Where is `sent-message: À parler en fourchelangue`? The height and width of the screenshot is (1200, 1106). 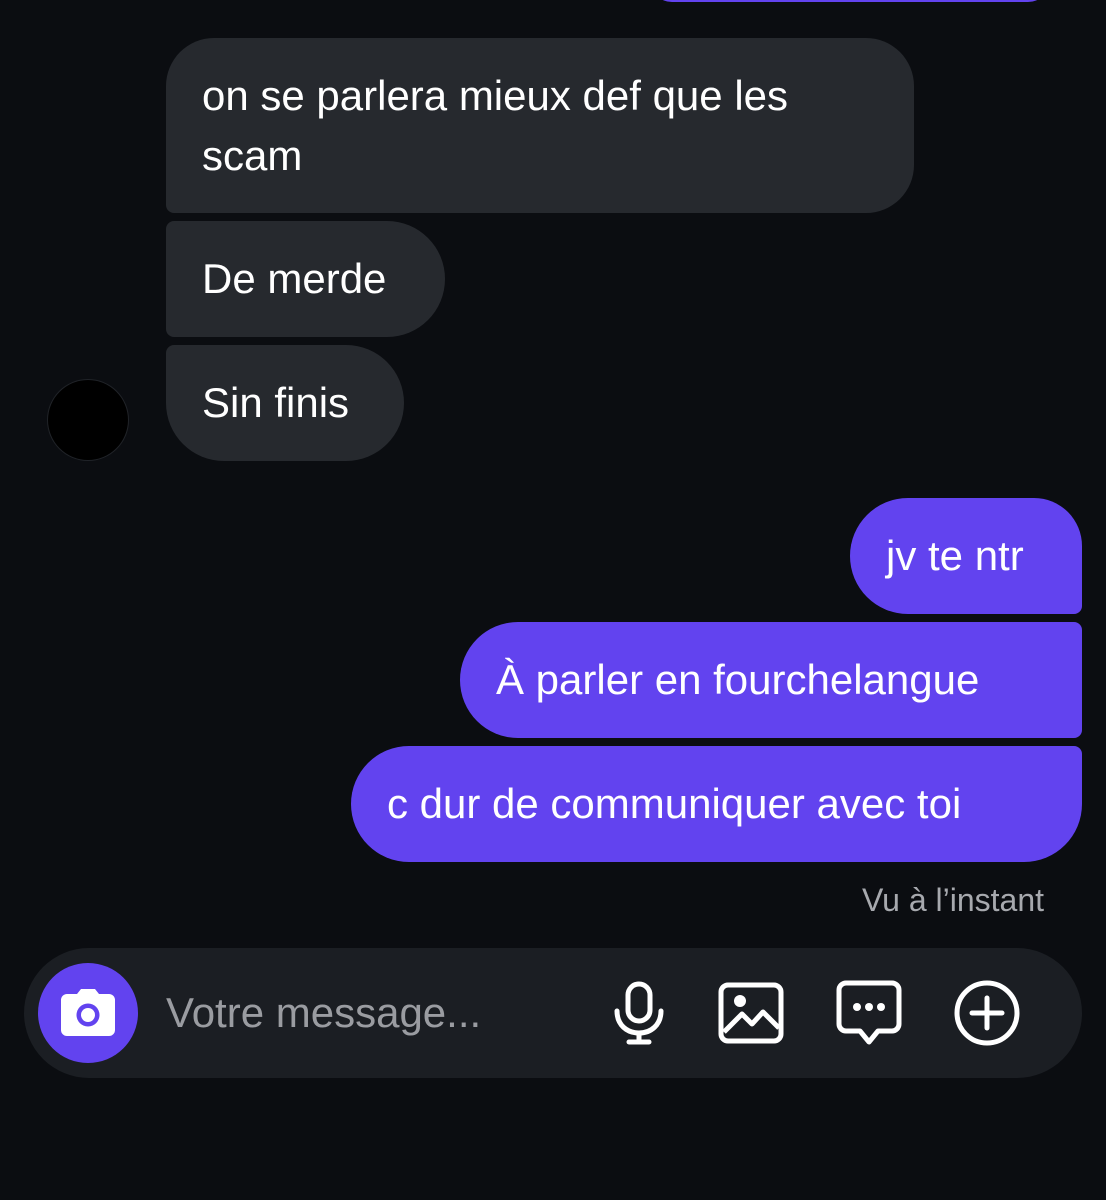
sent-message: À parler en fourchelangue is located at coordinates (771, 680).